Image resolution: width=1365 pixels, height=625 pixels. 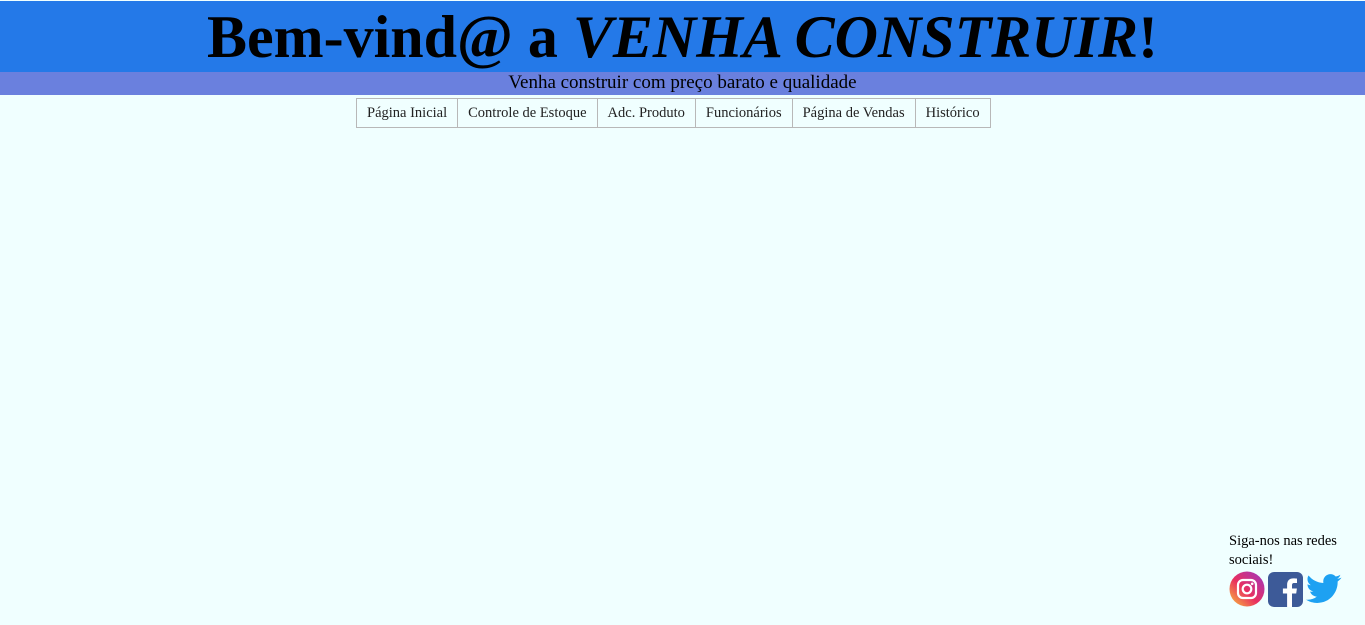 I want to click on social-icons, so click(x=1294, y=589).